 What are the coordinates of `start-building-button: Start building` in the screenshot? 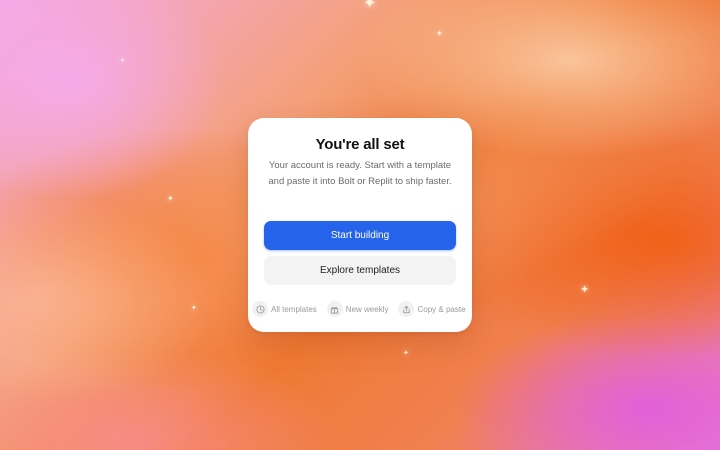 It's located at (360, 235).